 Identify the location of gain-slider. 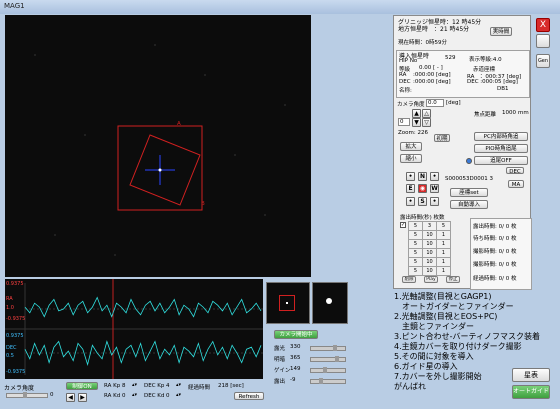
(328, 370).